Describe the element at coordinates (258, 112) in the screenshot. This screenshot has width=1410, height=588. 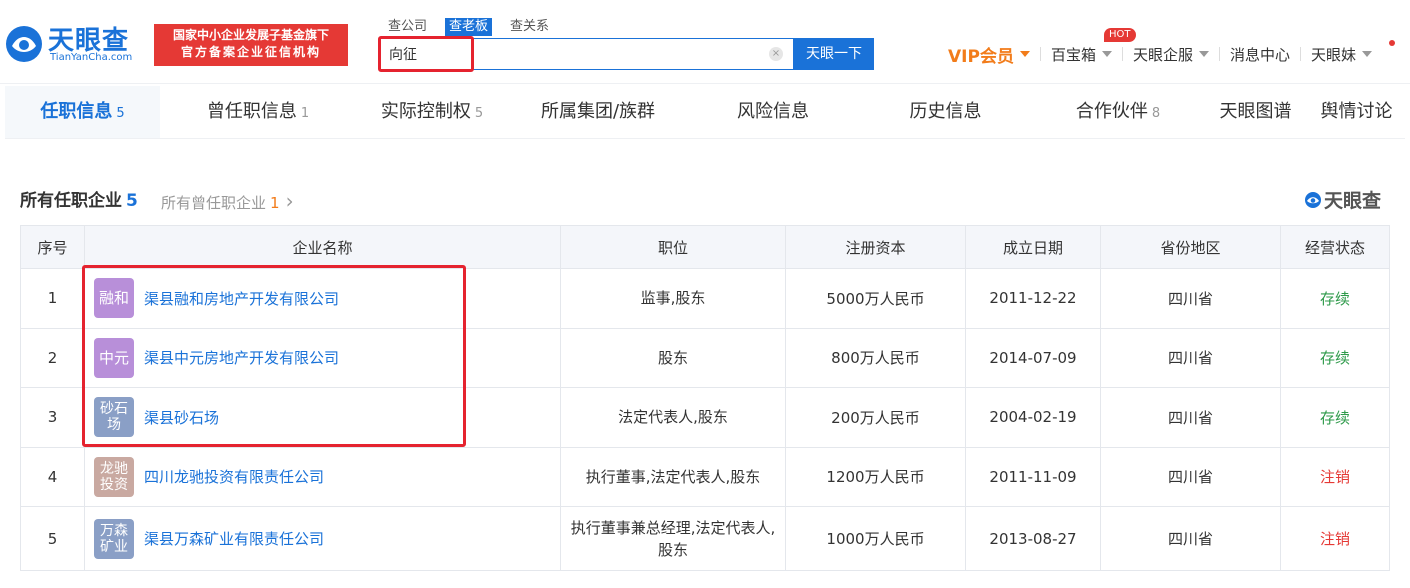
I see `tab-past-positions: 曾任职信息 1` at that location.